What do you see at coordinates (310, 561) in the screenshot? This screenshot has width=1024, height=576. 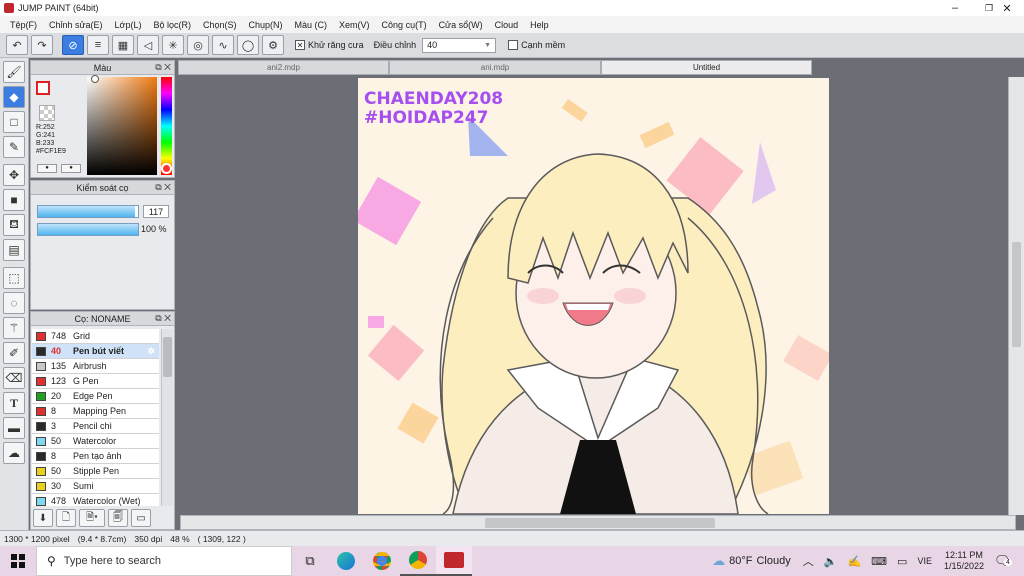 I see `task-view-button: ⧉` at bounding box center [310, 561].